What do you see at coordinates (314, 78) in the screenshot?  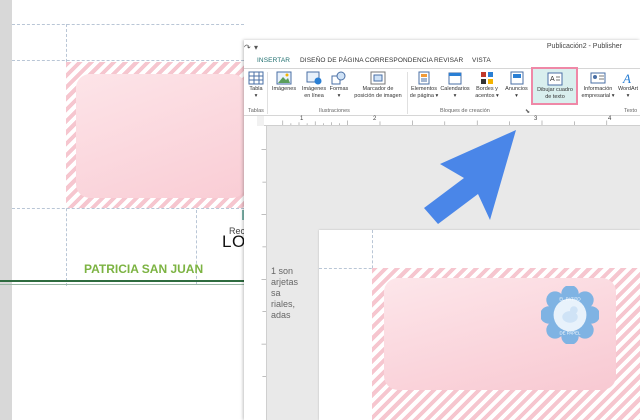 I see `online-pictures-icon` at bounding box center [314, 78].